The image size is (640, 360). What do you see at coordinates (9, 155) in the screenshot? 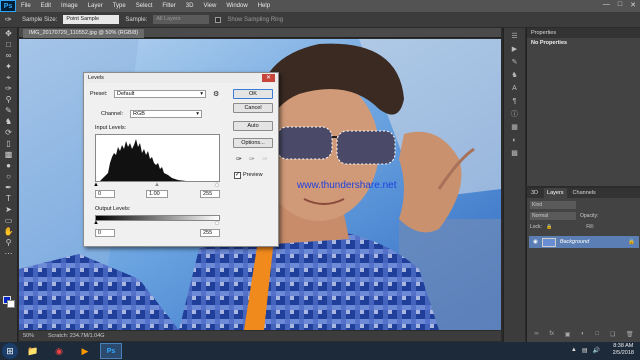
I see `gradient-tool-icon: ▩` at bounding box center [9, 155].